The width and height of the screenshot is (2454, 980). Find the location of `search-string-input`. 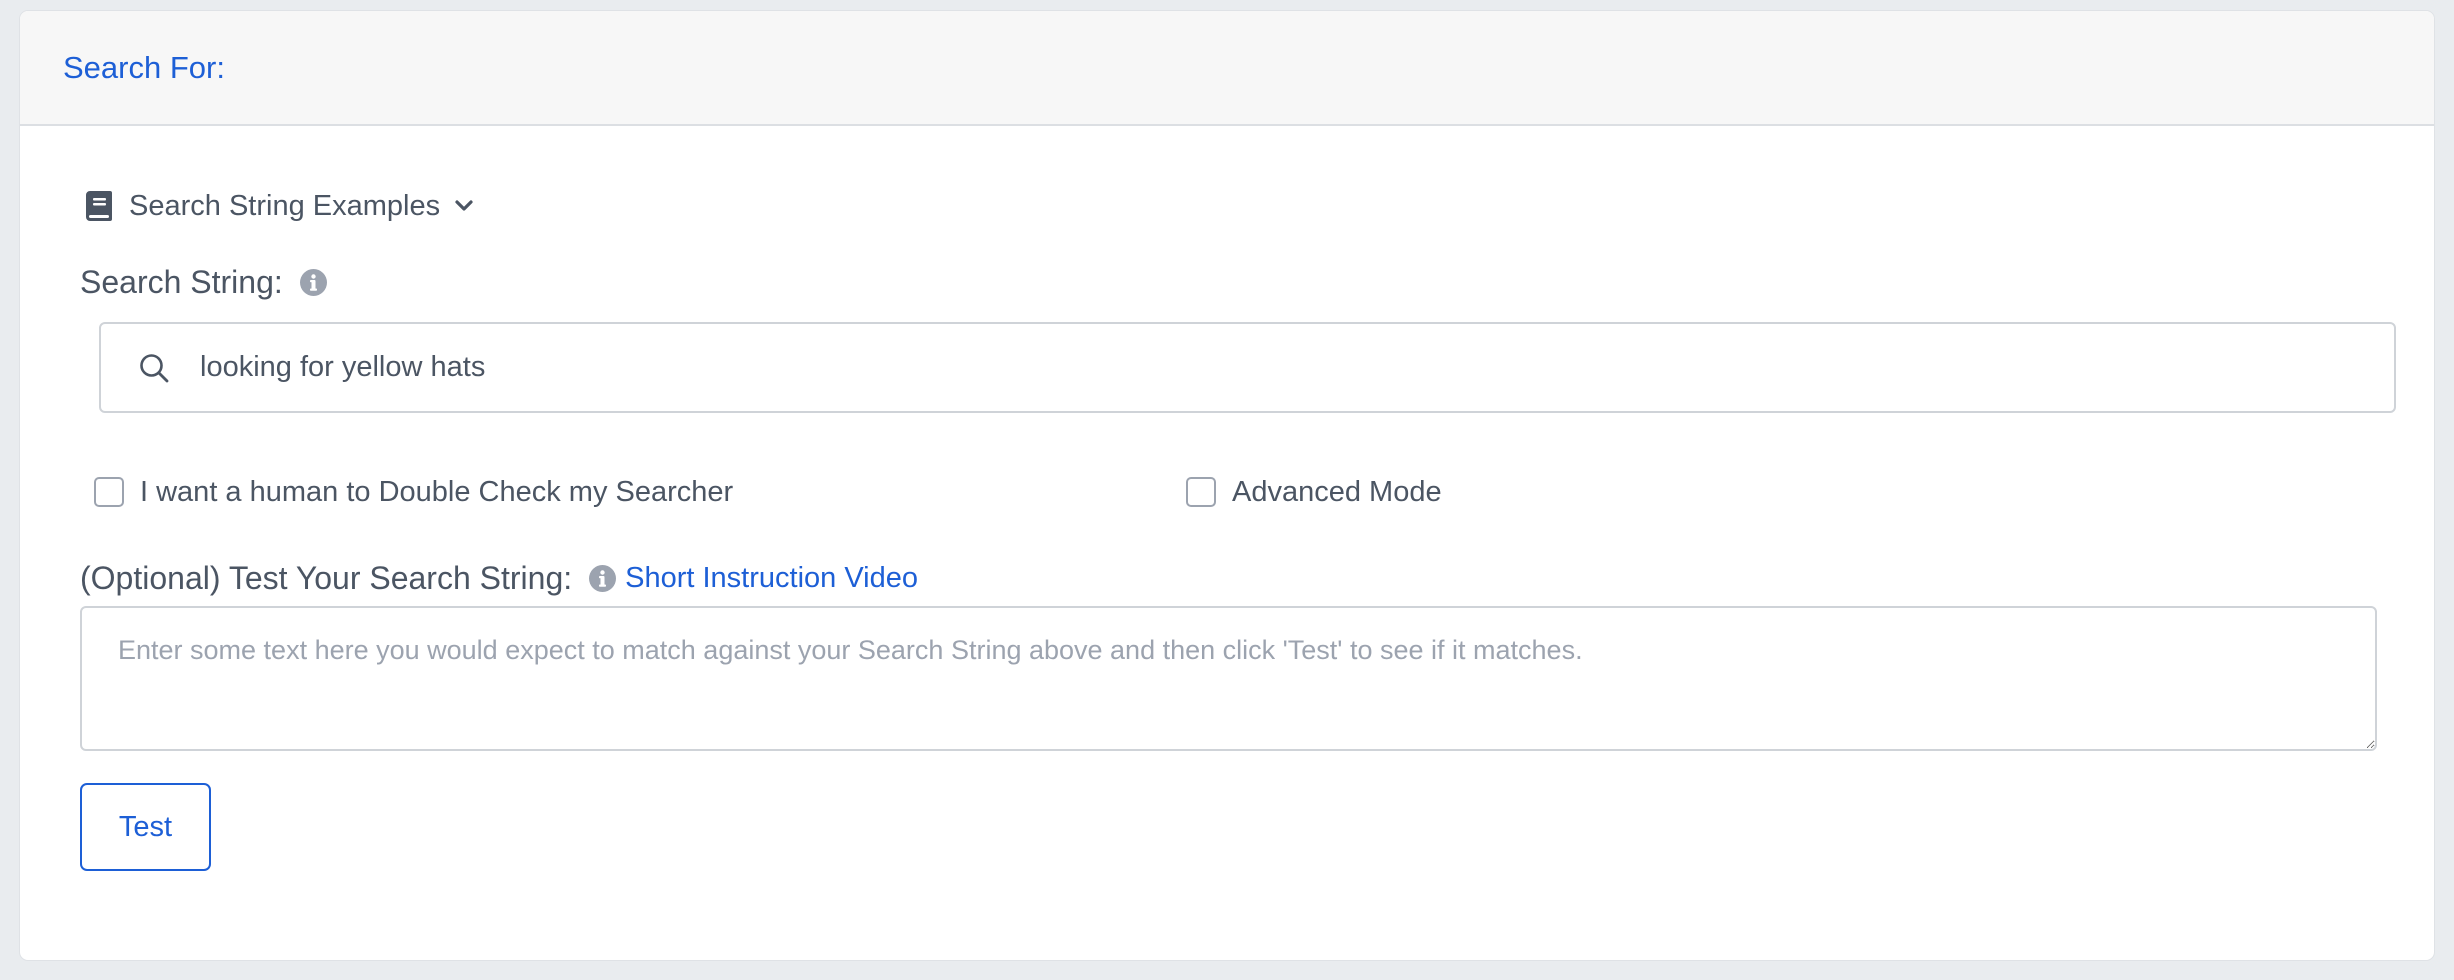

search-string-input is located at coordinates (1250, 367).